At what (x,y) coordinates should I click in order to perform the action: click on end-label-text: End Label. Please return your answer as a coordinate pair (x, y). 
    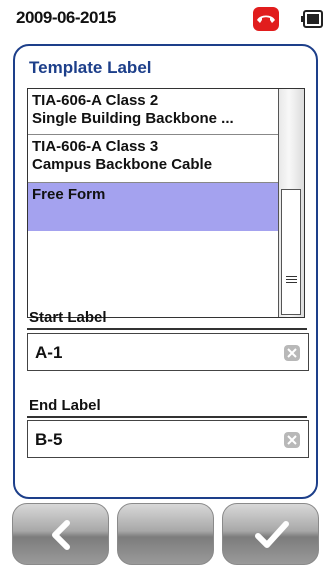
    Looking at the image, I should click on (65, 405).